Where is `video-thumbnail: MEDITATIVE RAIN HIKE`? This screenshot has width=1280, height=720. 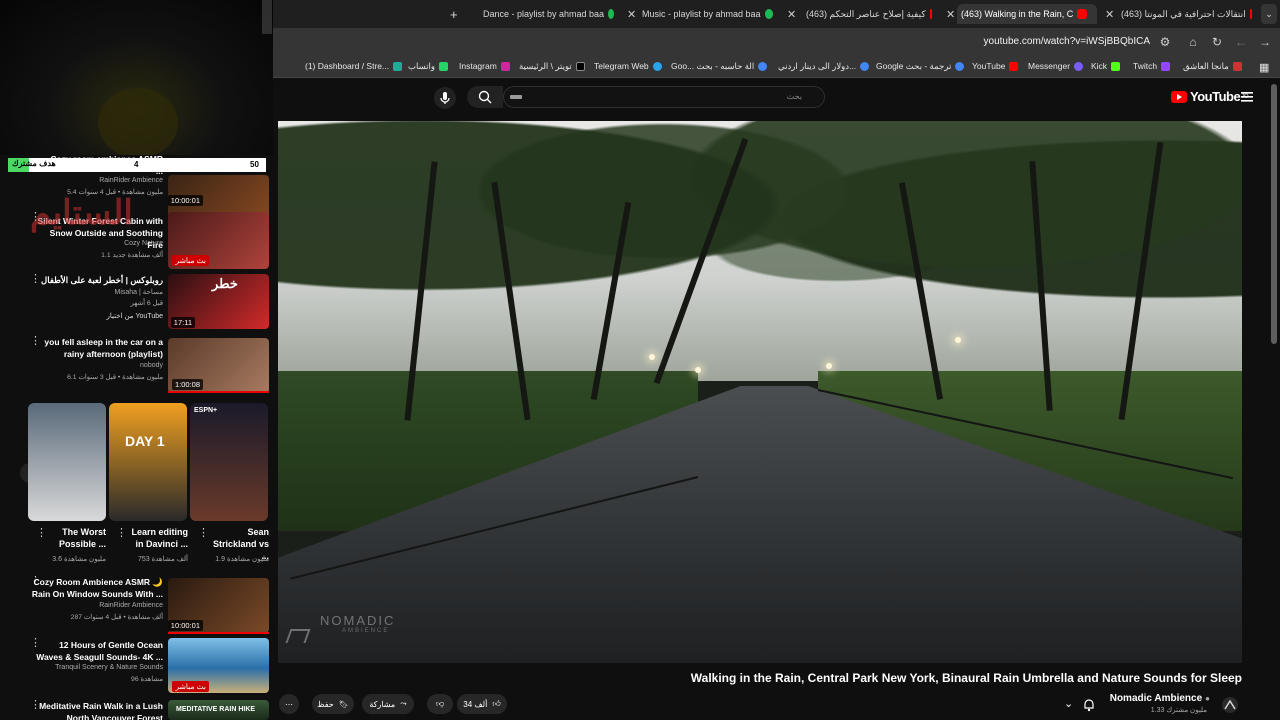 video-thumbnail: MEDITATIVE RAIN HIKE is located at coordinates (218, 710).